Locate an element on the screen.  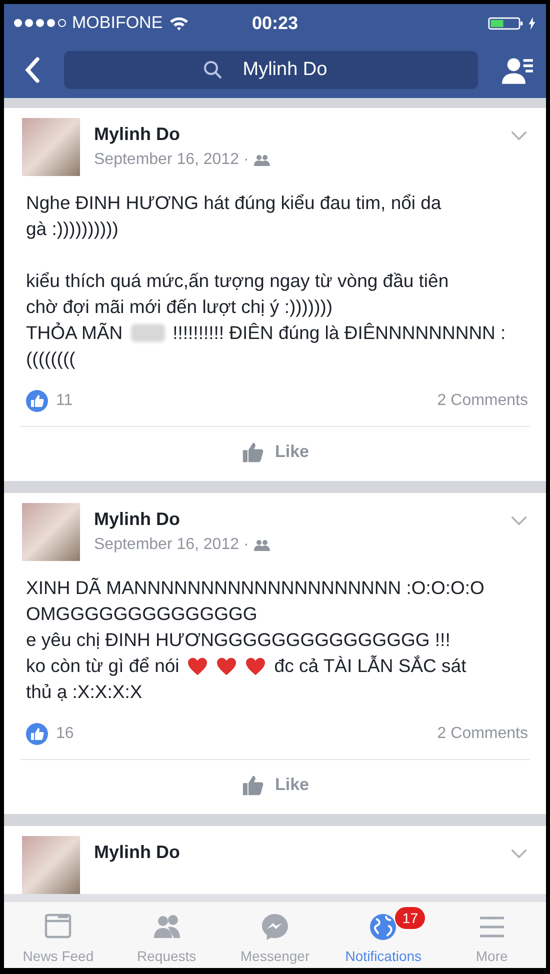
messenger-icon is located at coordinates (275, 927).